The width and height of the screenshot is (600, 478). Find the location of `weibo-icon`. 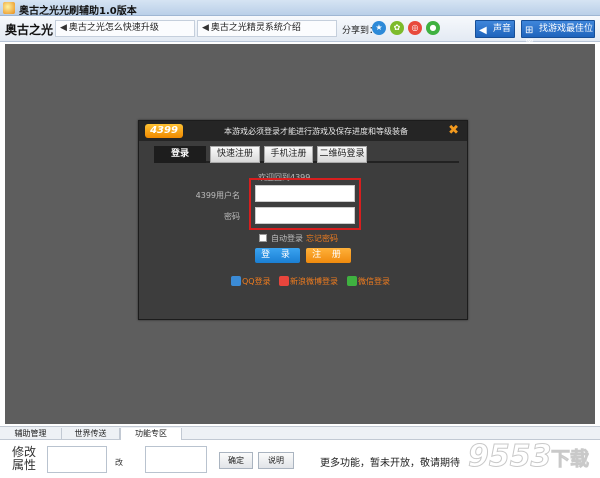

weibo-icon is located at coordinates (284, 281).